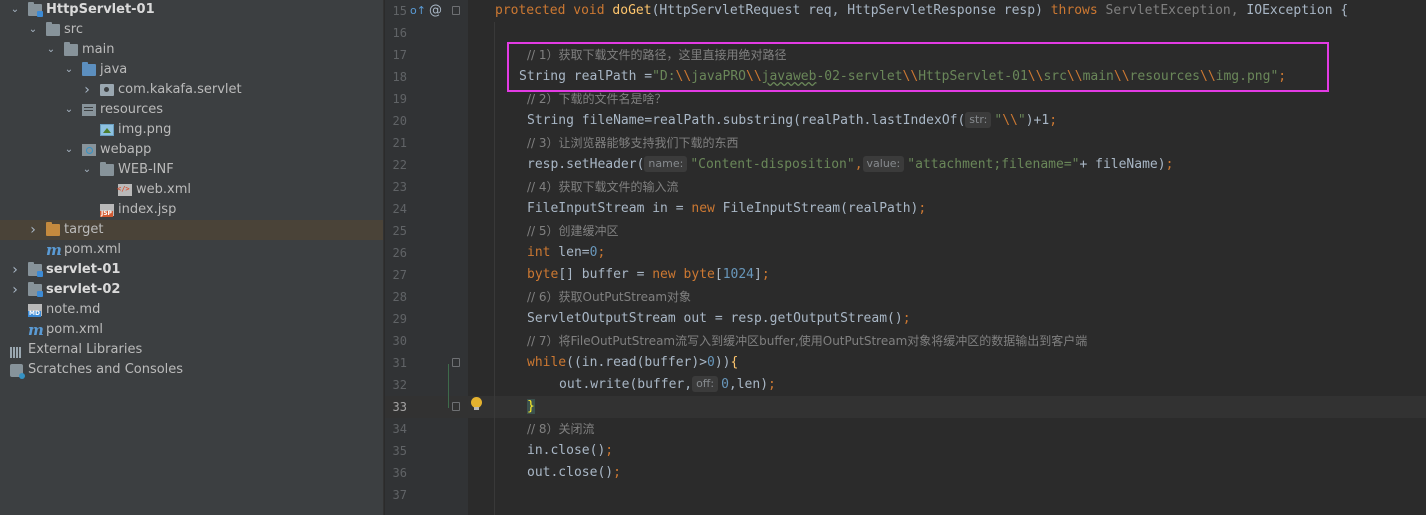  I want to click on tree-item: › servlet-02, so click(191, 290).